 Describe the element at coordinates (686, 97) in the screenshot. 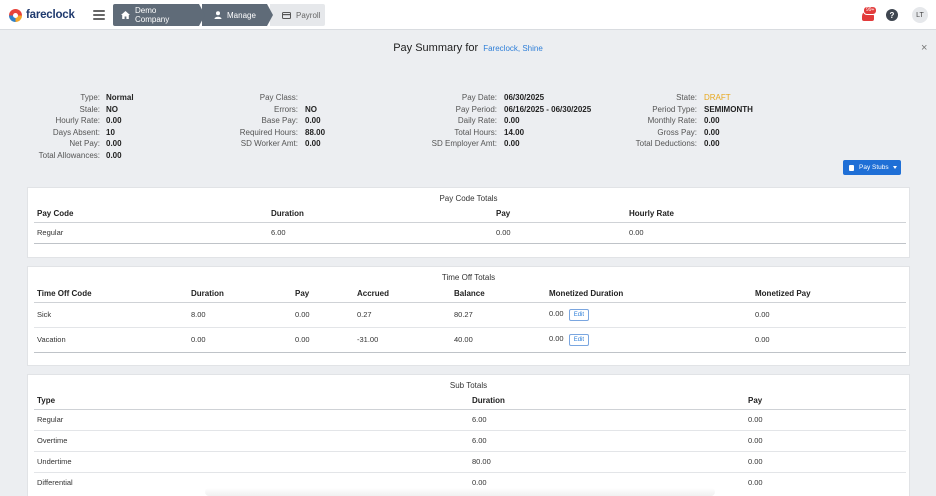

I see `state-label: State:` at that location.